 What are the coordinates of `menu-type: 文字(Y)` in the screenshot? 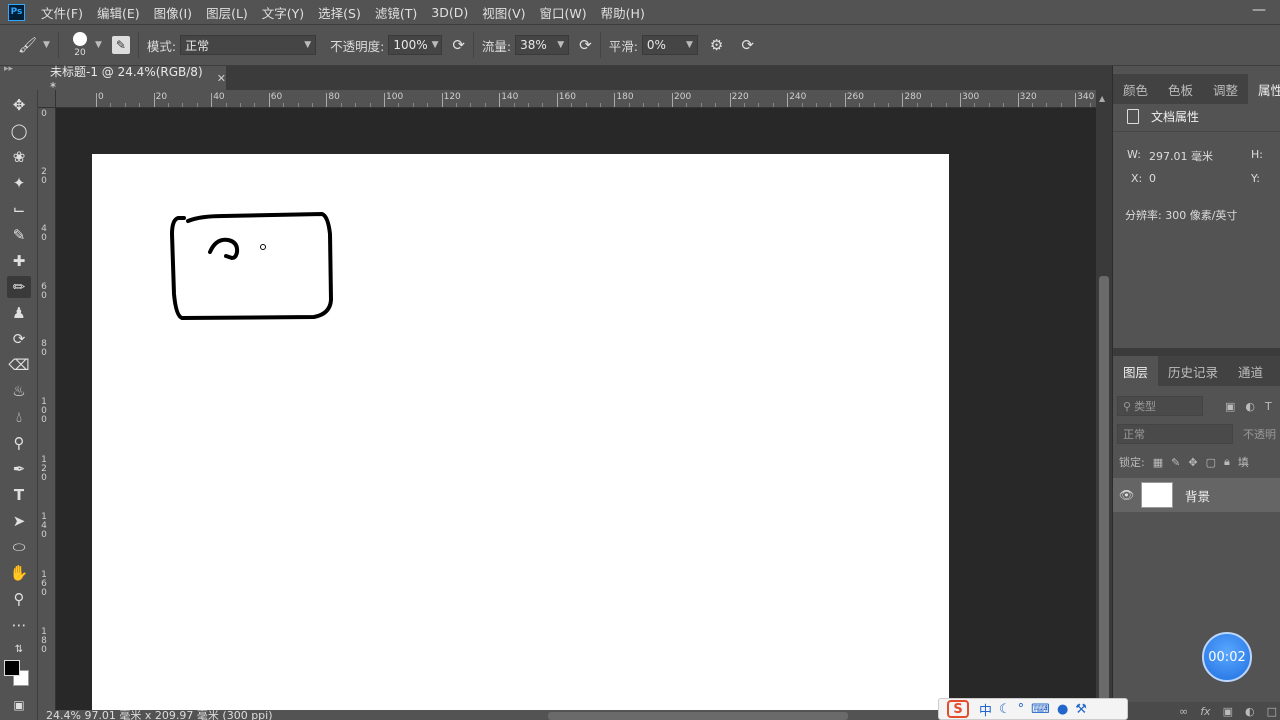 It's located at (283, 12).